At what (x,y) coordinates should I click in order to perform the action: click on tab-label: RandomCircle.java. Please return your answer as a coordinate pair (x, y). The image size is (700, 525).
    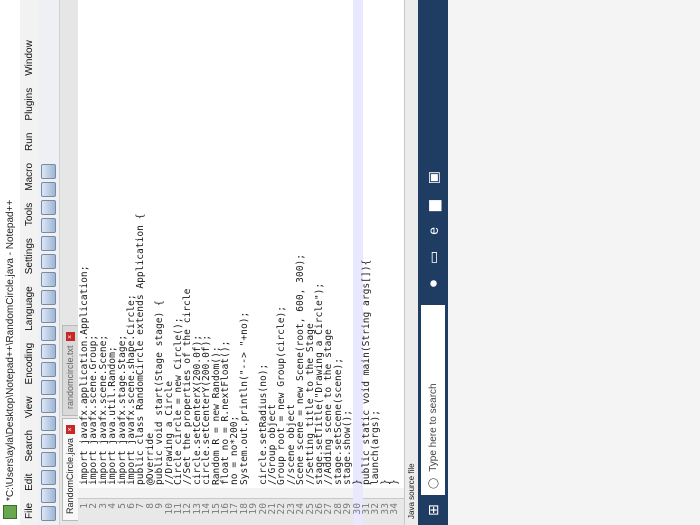
    Looking at the image, I should click on (70, 475).